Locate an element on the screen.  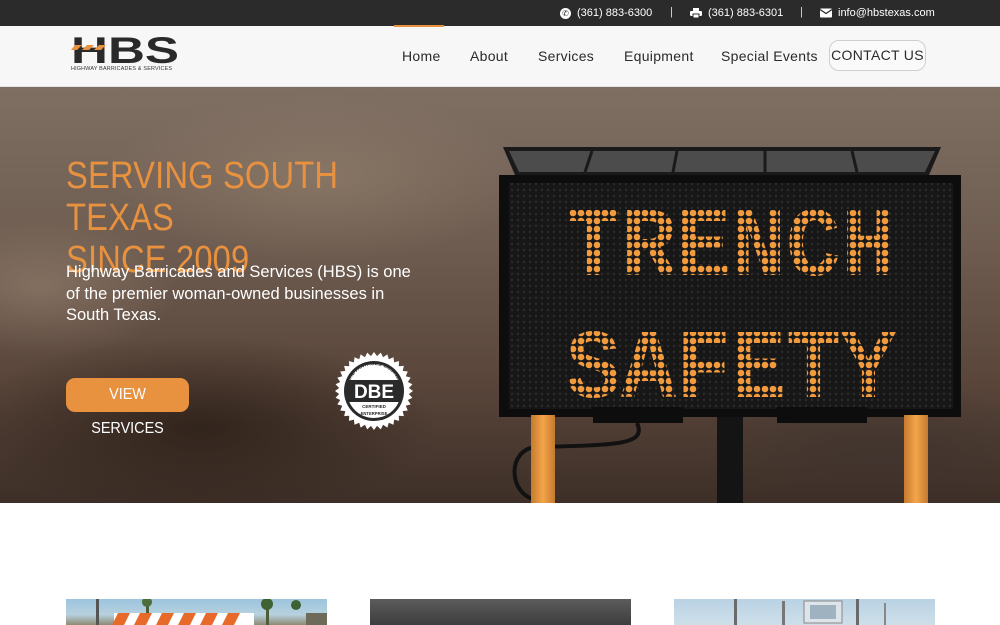
nav-services: Services is located at coordinates (566, 56).